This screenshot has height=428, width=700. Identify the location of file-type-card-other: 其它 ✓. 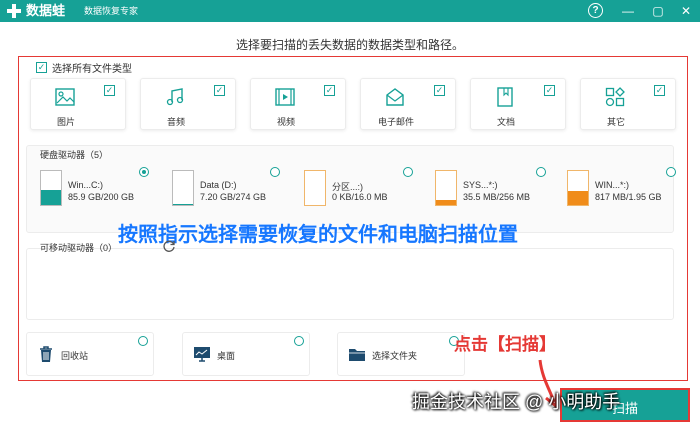
(628, 104).